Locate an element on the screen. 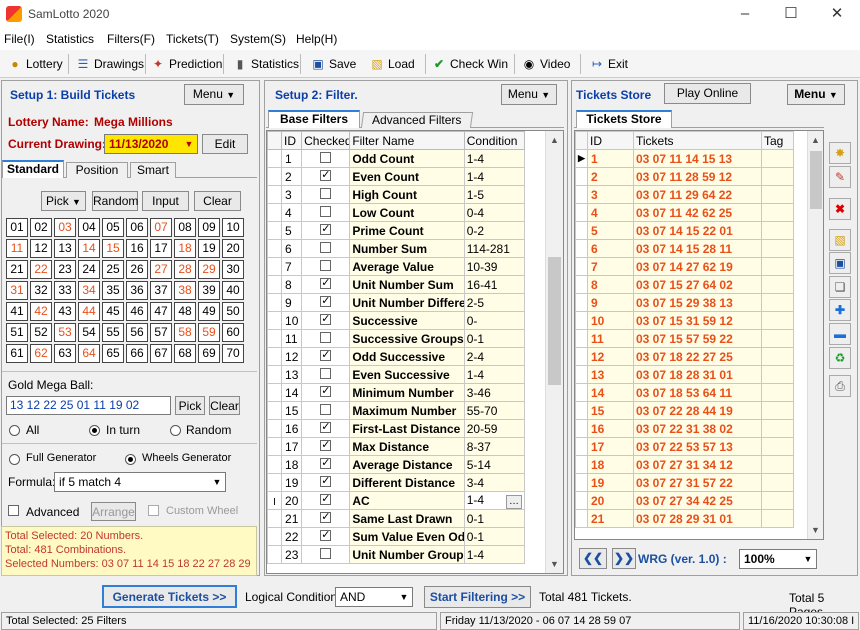 The height and width of the screenshot is (630, 860). tickets-scrollbar: ▲ ▼ is located at coordinates (815, 335).